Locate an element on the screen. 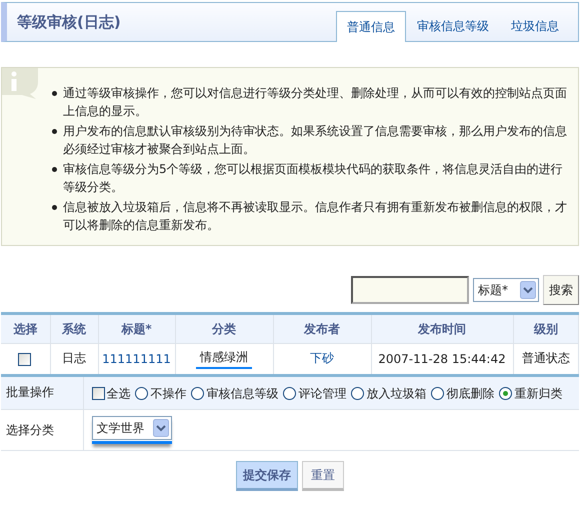  page-title: 等级审核(日志) is located at coordinates (69, 22).